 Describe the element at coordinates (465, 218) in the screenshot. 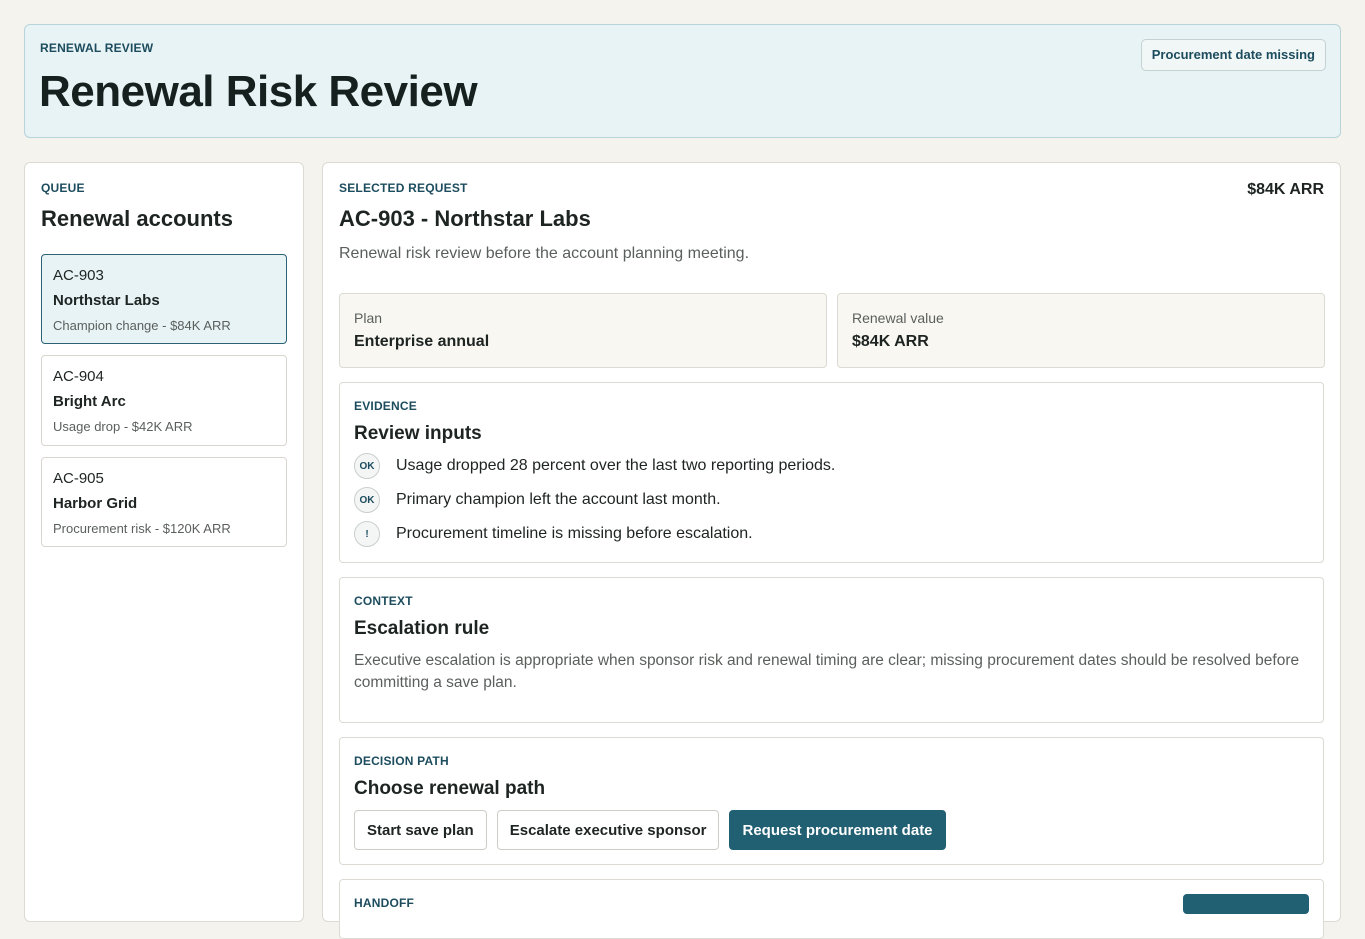

I see `detail-title: AC-903 - Northstar Labs` at that location.